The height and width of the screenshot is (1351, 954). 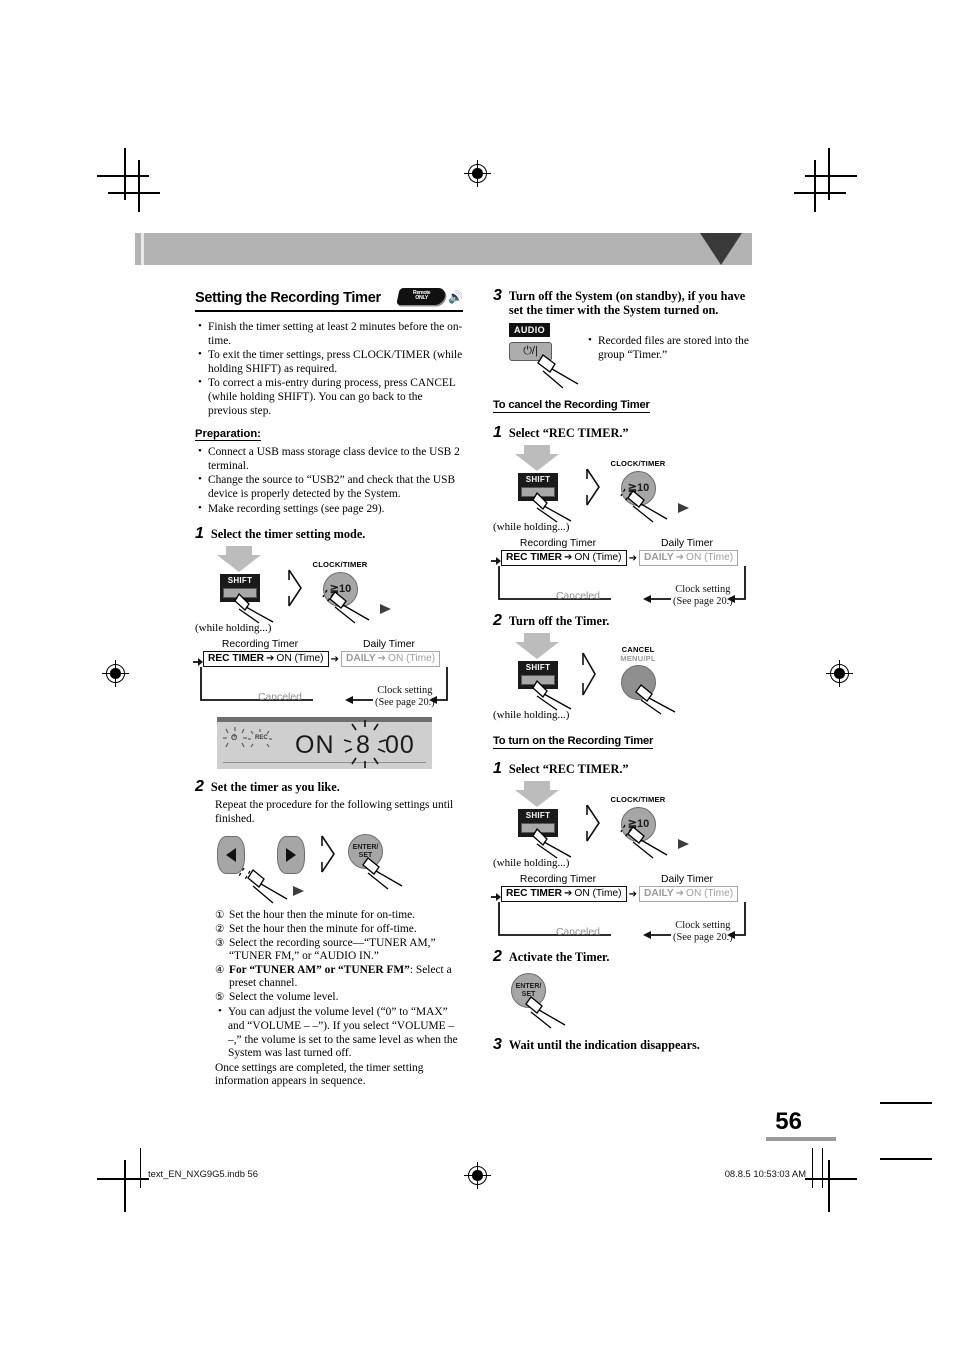 I want to click on remote-icon: Remote ONLY, so click(x=422, y=296).